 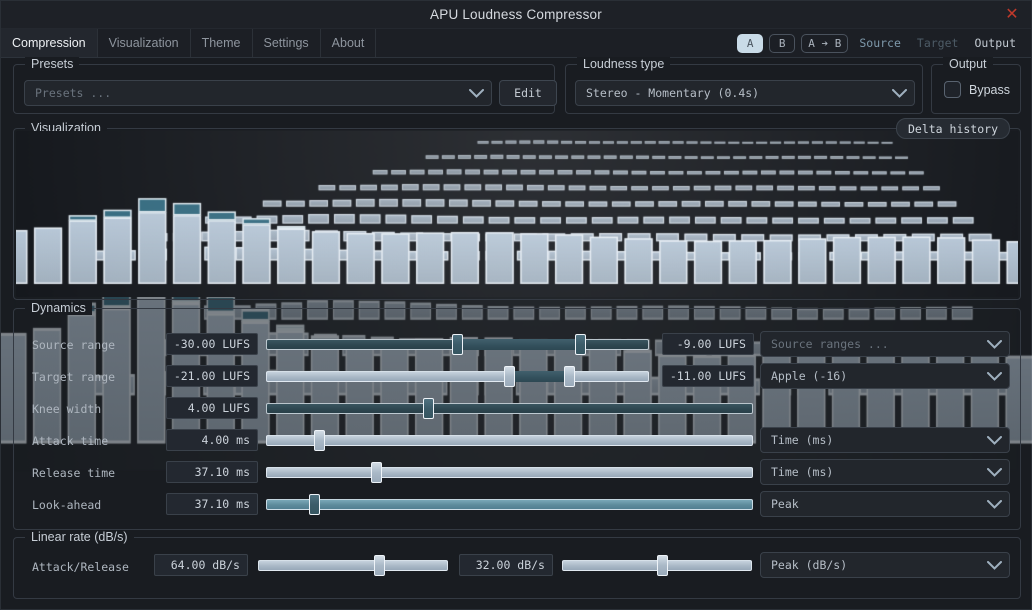 What do you see at coordinates (708, 376) in the screenshot?
I see `target-range-max-value: -11.00 LUFS` at bounding box center [708, 376].